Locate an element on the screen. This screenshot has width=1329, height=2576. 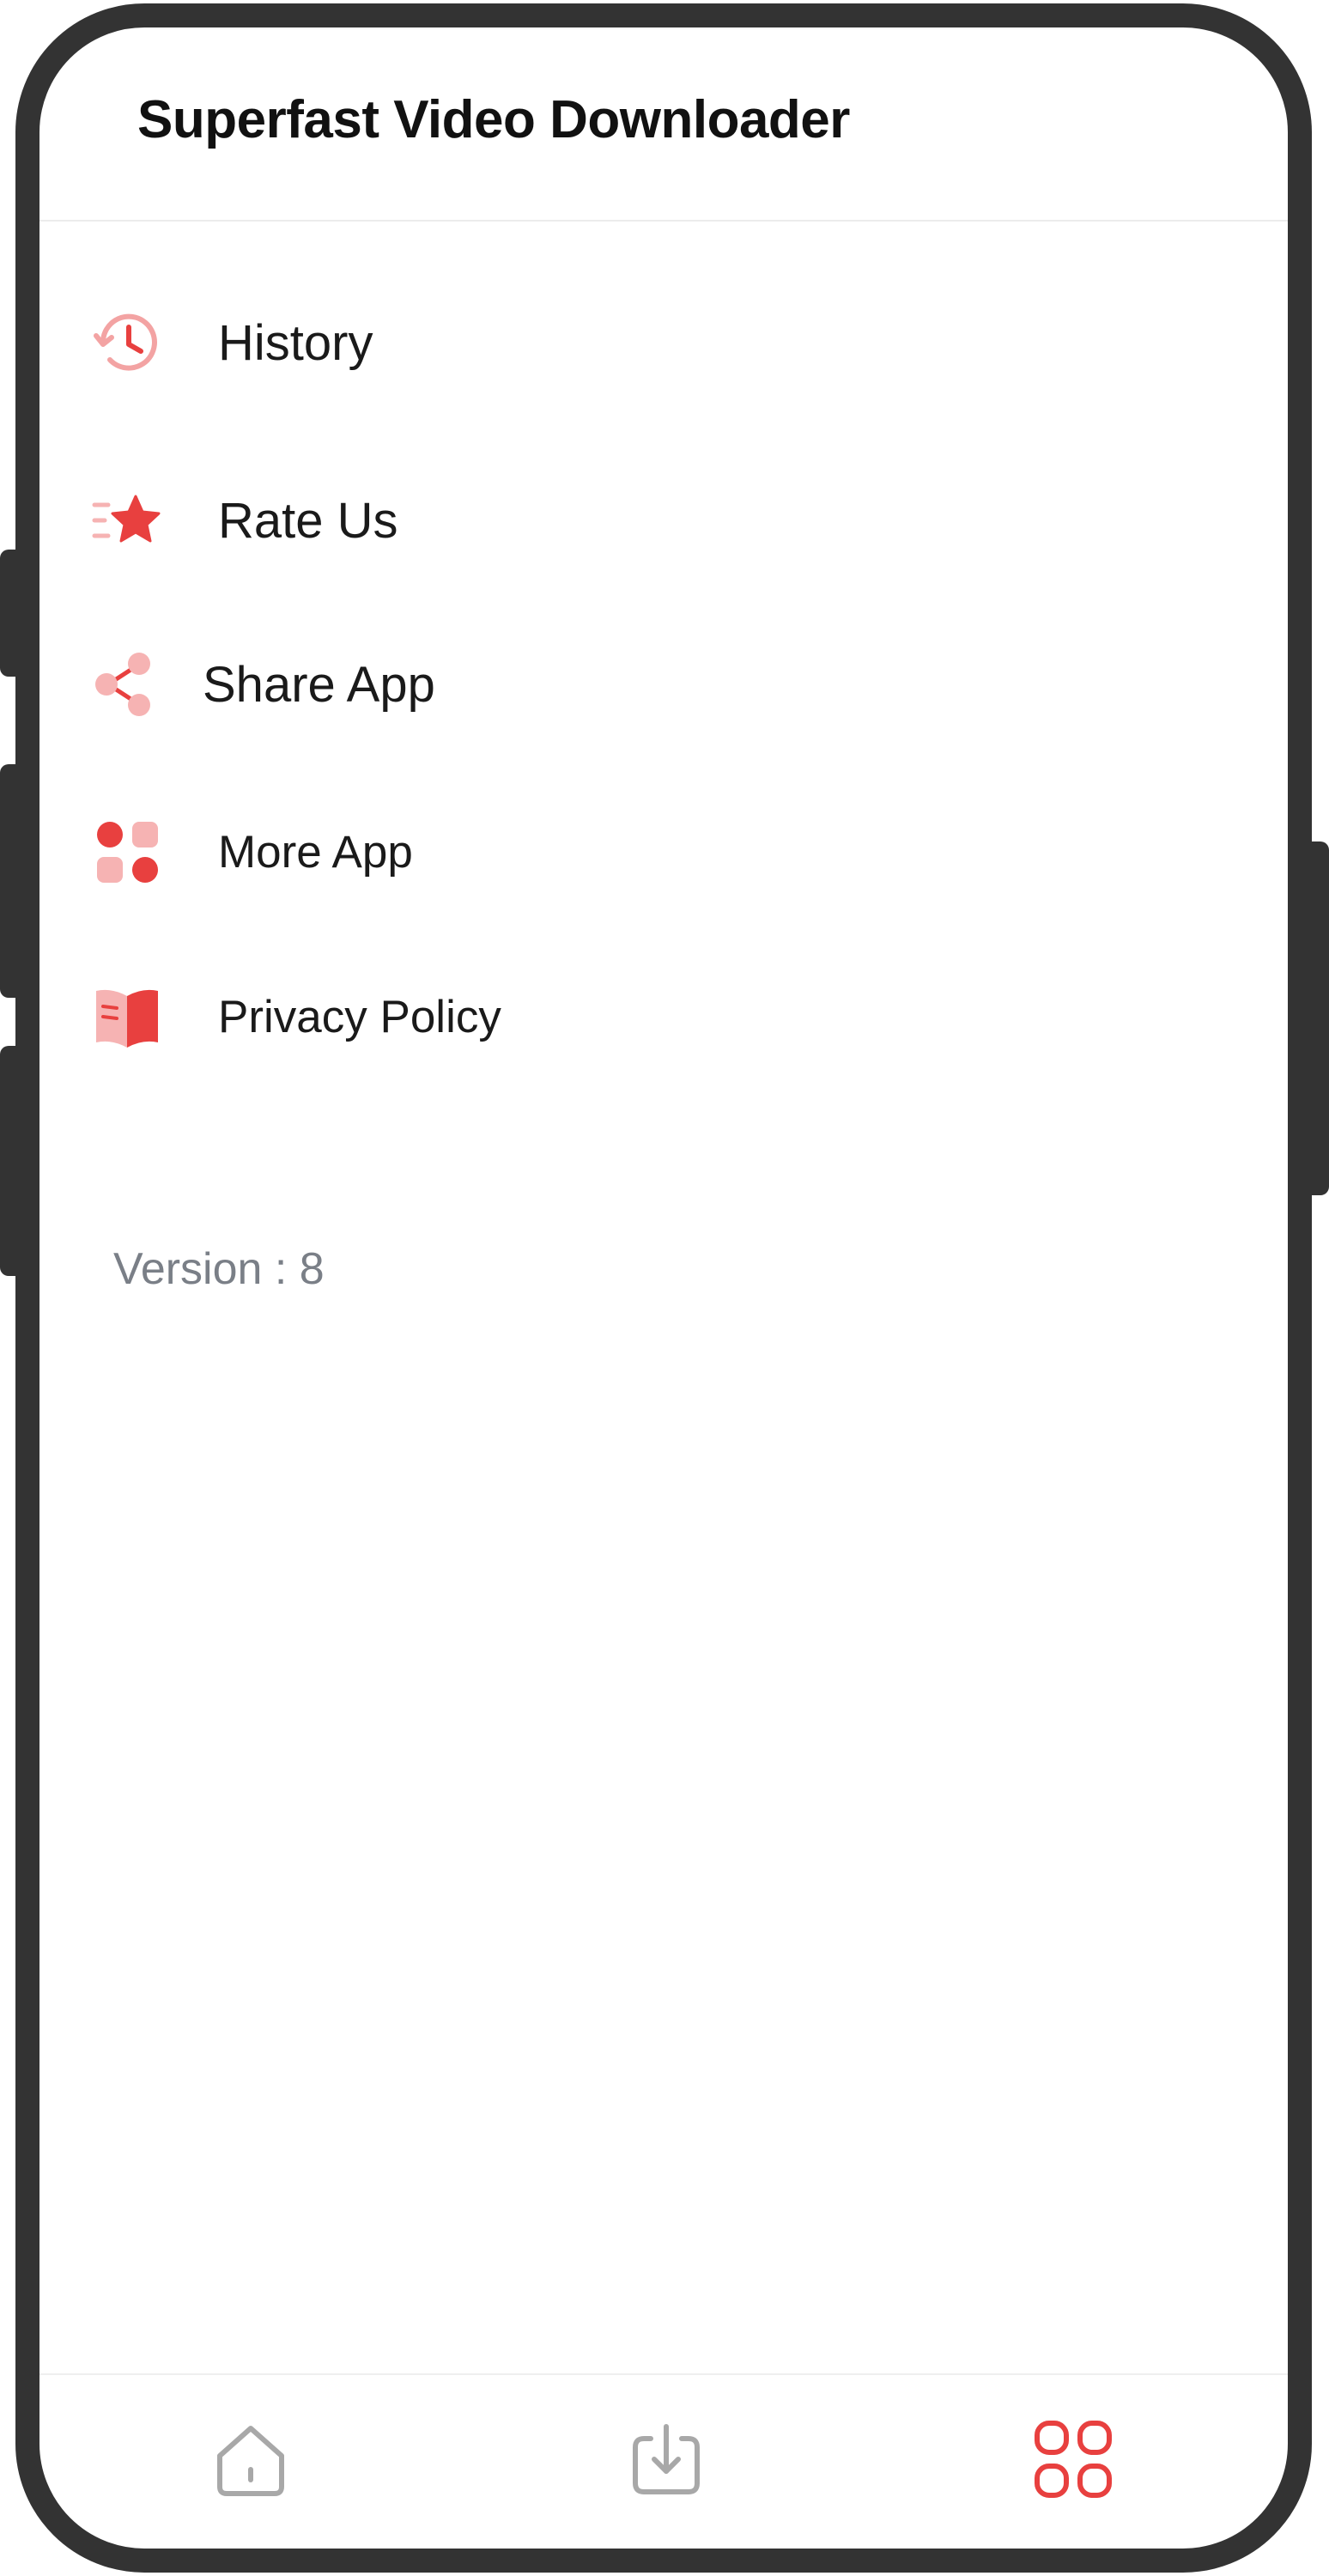
menu-item-history: History is located at coordinates (232, 343).